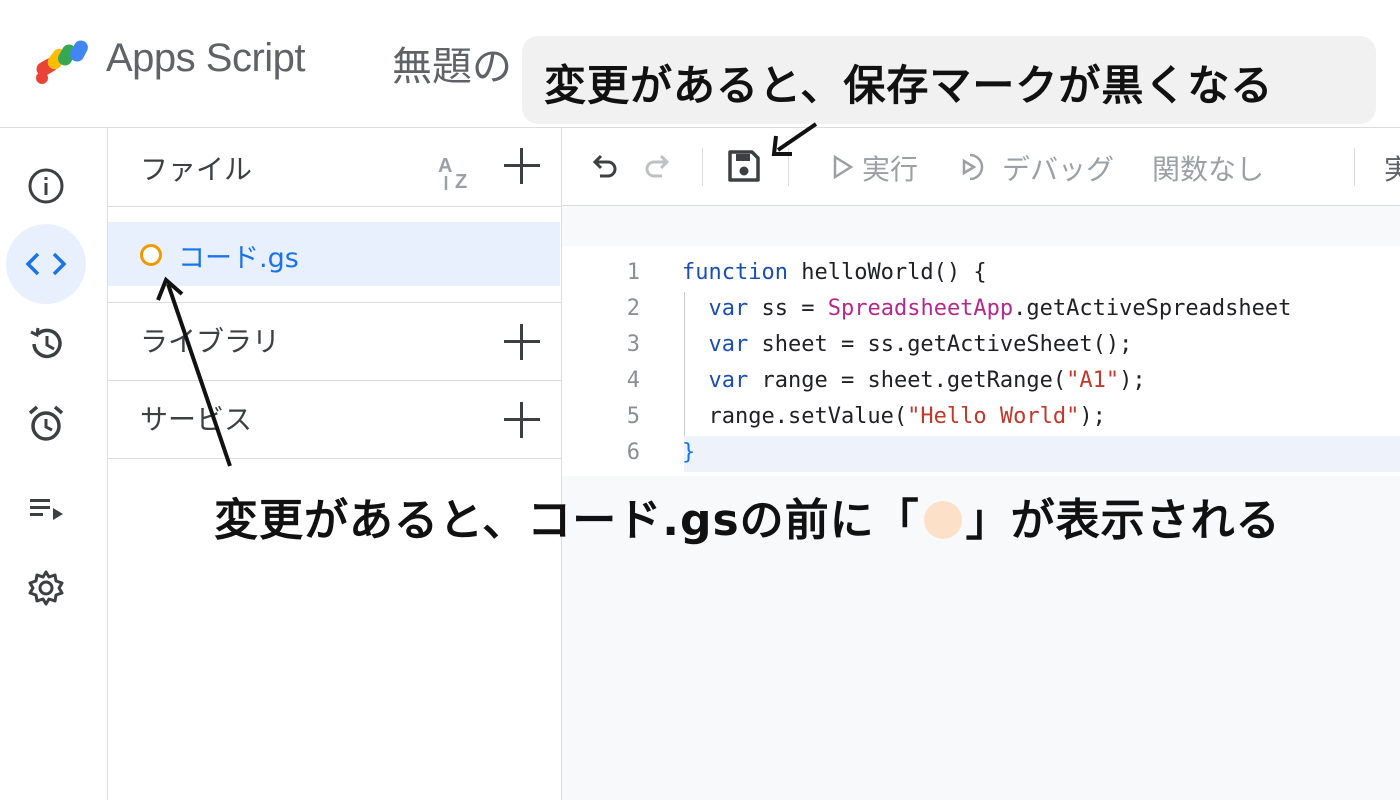  Describe the element at coordinates (1123, 520) in the screenshot. I see `file-hint-text-after: 」が表示される` at that location.